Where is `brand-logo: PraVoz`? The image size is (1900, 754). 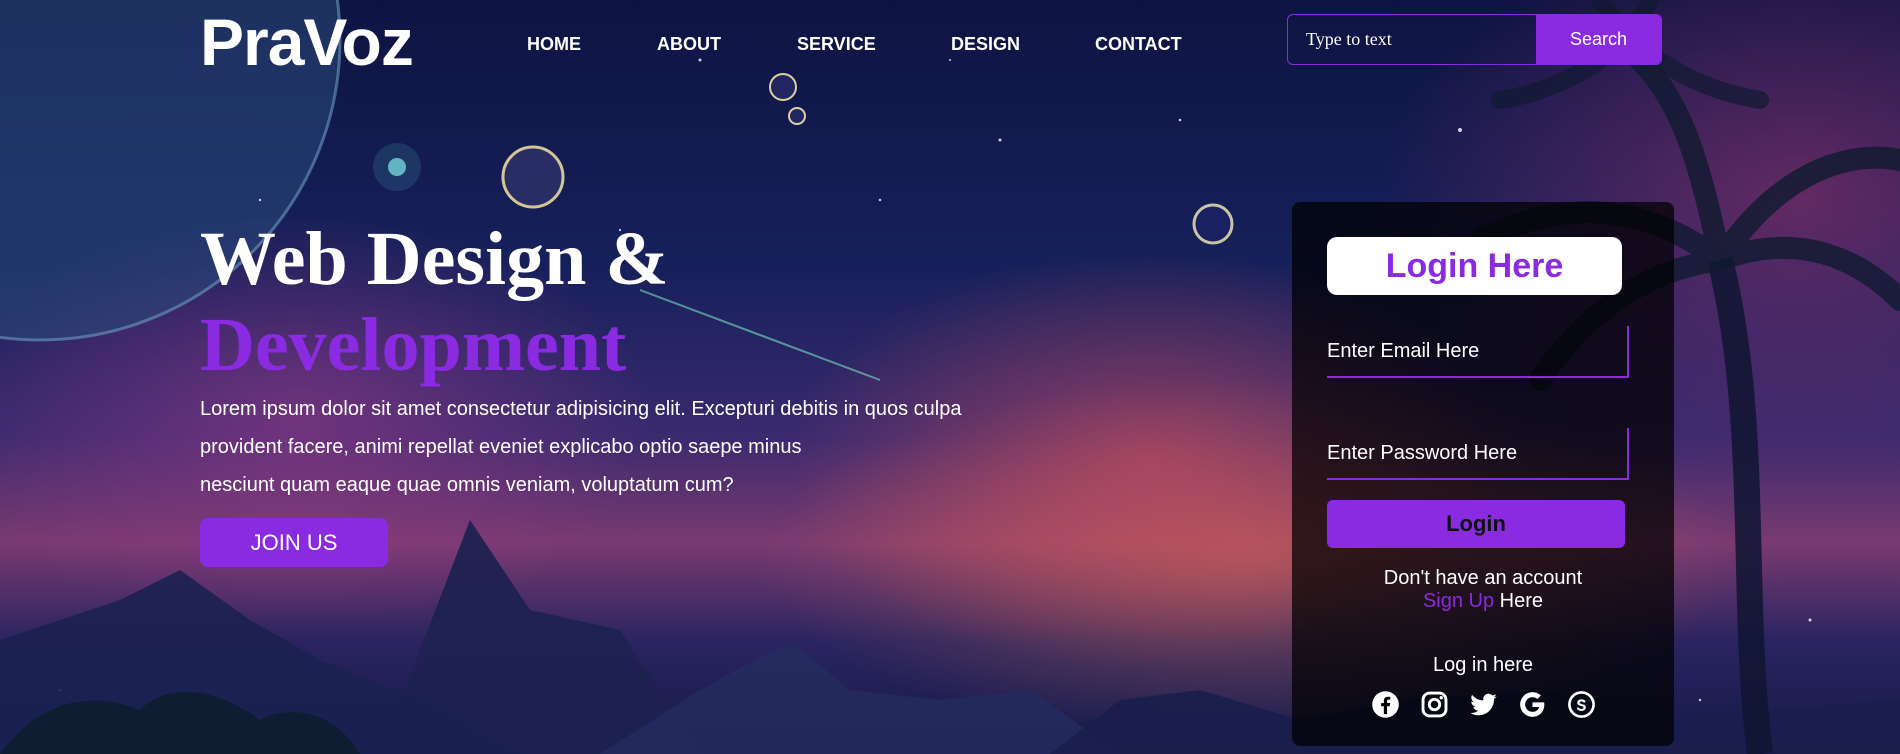
brand-logo: PraVoz is located at coordinates (307, 42).